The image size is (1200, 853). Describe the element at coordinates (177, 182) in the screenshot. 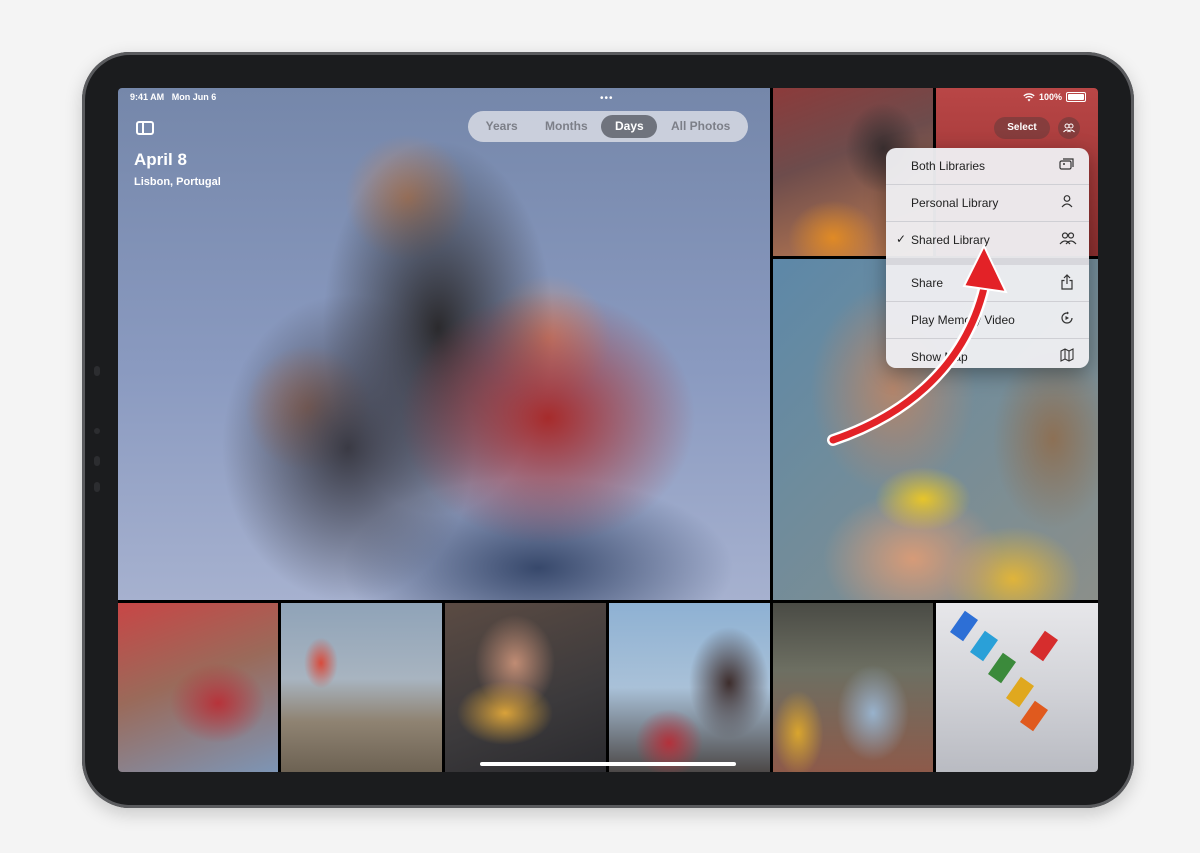

I see `location-subtitle: Lisbon, Portugal` at that location.